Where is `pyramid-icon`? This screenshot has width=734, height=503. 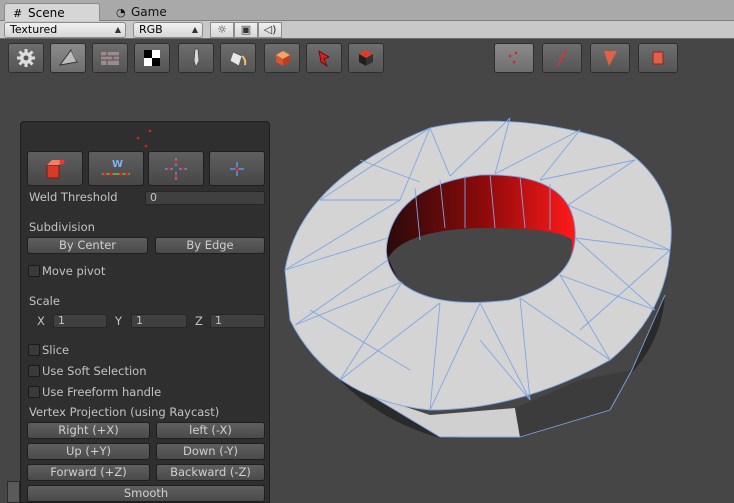 pyramid-icon is located at coordinates (68, 57).